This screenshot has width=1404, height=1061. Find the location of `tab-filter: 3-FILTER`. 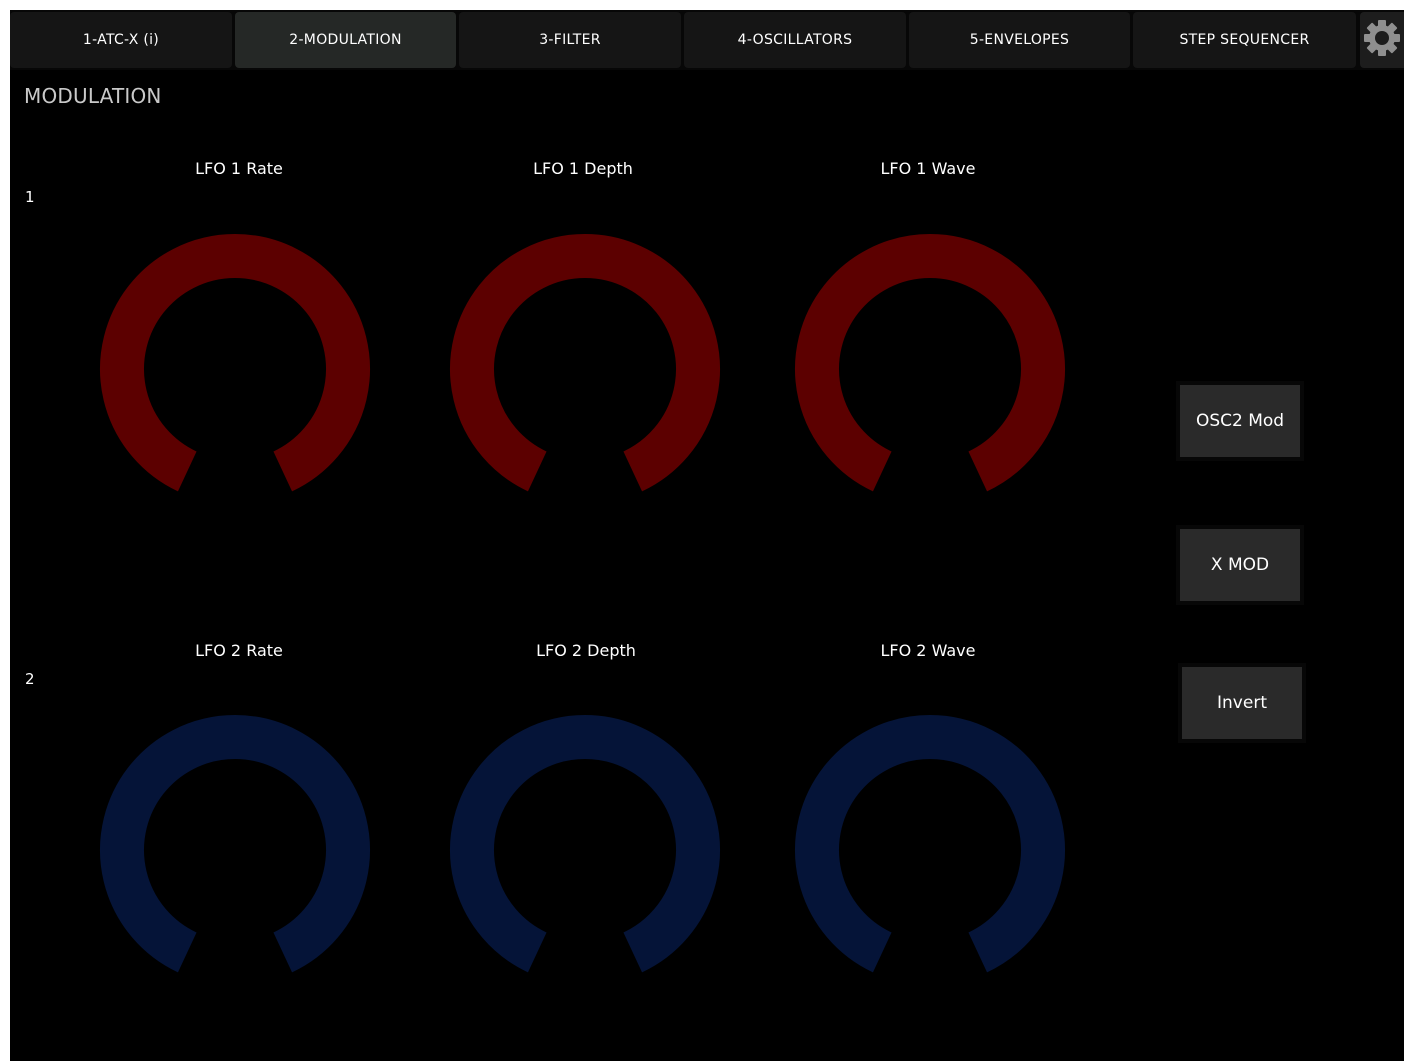

tab-filter: 3-FILTER is located at coordinates (570, 40).